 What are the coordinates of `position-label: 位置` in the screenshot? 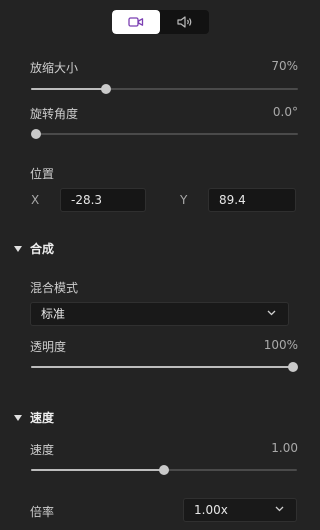 It's located at (42, 174).